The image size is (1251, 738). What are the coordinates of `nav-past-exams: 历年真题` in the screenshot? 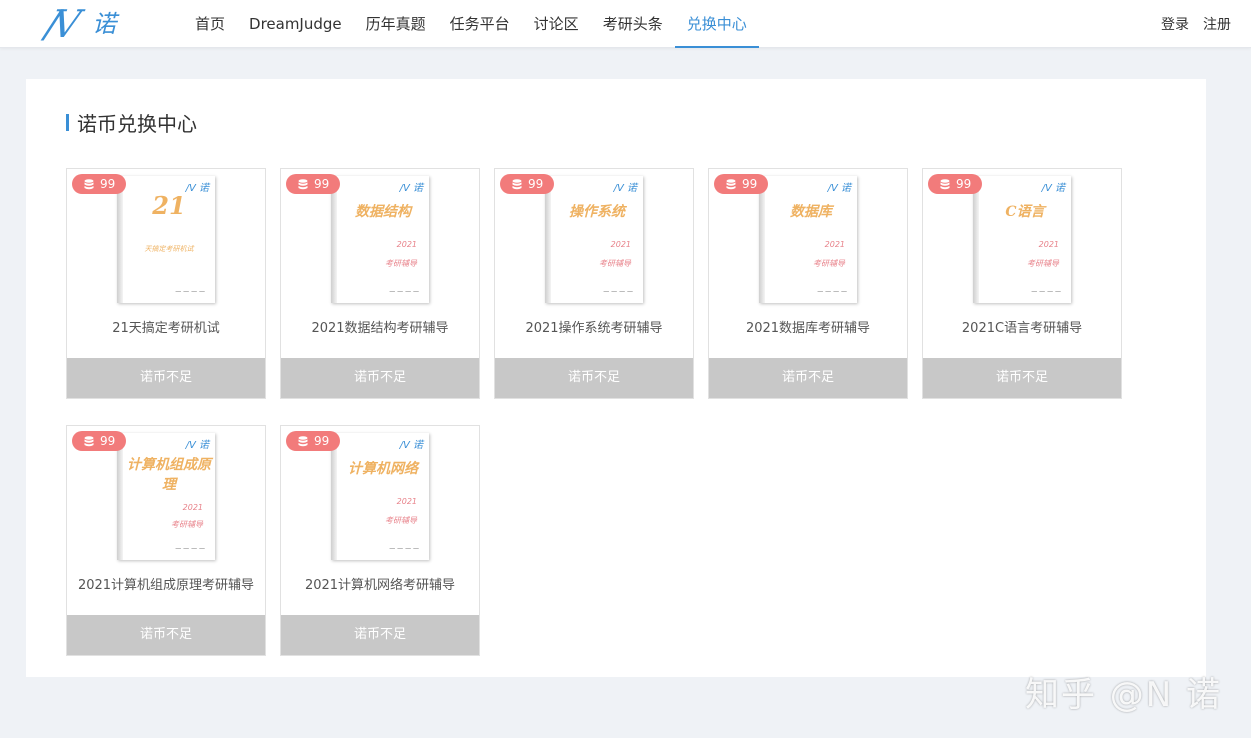 It's located at (396, 24).